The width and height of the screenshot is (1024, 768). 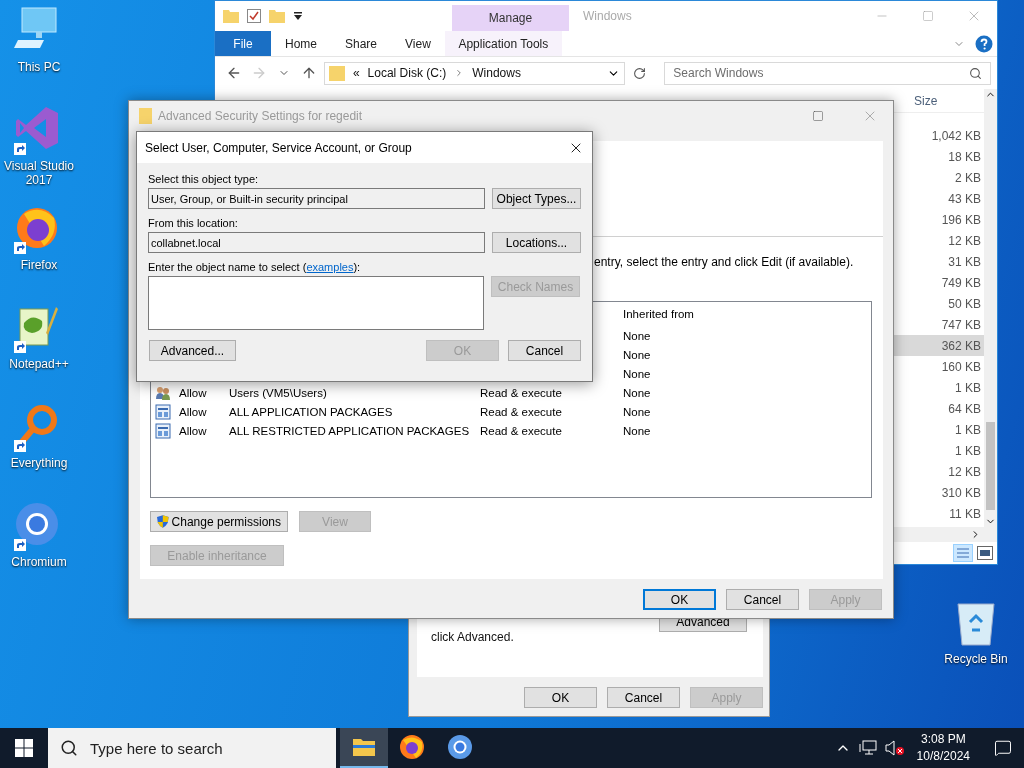 I want to click on breadcrumb: Windows, so click(x=496, y=73).